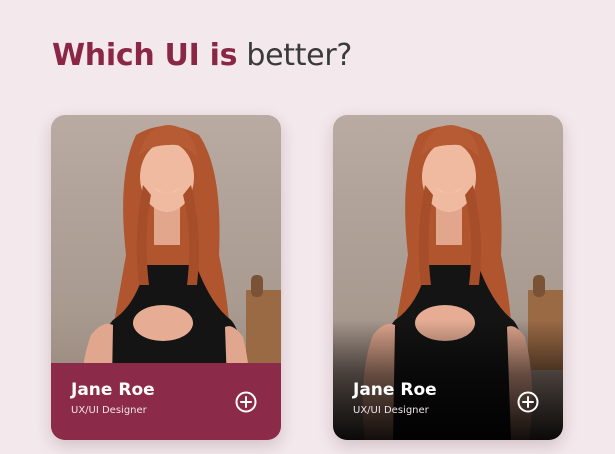 The height and width of the screenshot is (454, 615). I want to click on headline: Which UI is better?, so click(202, 56).